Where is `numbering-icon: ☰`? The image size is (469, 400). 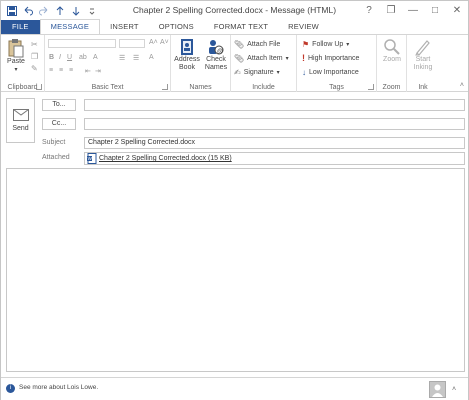 numbering-icon: ☰ is located at coordinates (136, 58).